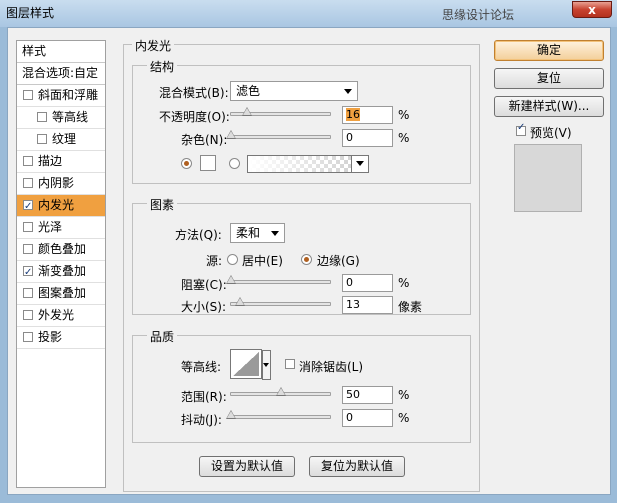  I want to click on antialias-checkbox, so click(290, 364).